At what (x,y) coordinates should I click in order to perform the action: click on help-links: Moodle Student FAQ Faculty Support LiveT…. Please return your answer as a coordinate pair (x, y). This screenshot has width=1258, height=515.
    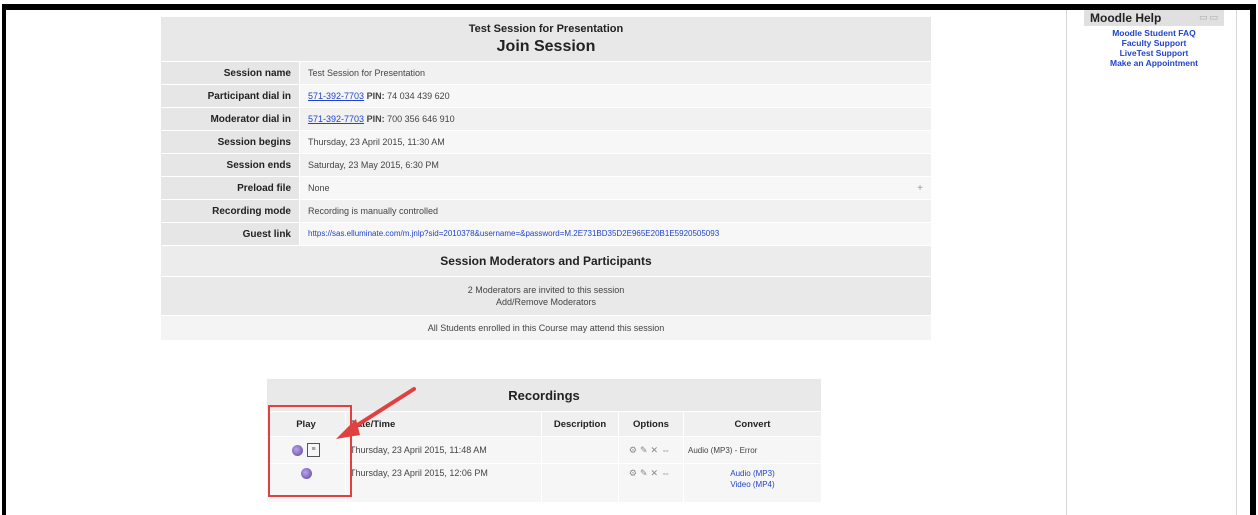
    Looking at the image, I should click on (1154, 47).